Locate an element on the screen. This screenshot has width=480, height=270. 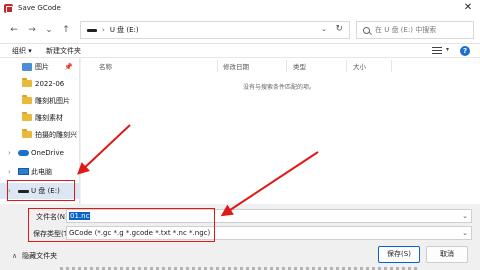
sidebar-item-label: 雕刻素材 is located at coordinates (49, 118).